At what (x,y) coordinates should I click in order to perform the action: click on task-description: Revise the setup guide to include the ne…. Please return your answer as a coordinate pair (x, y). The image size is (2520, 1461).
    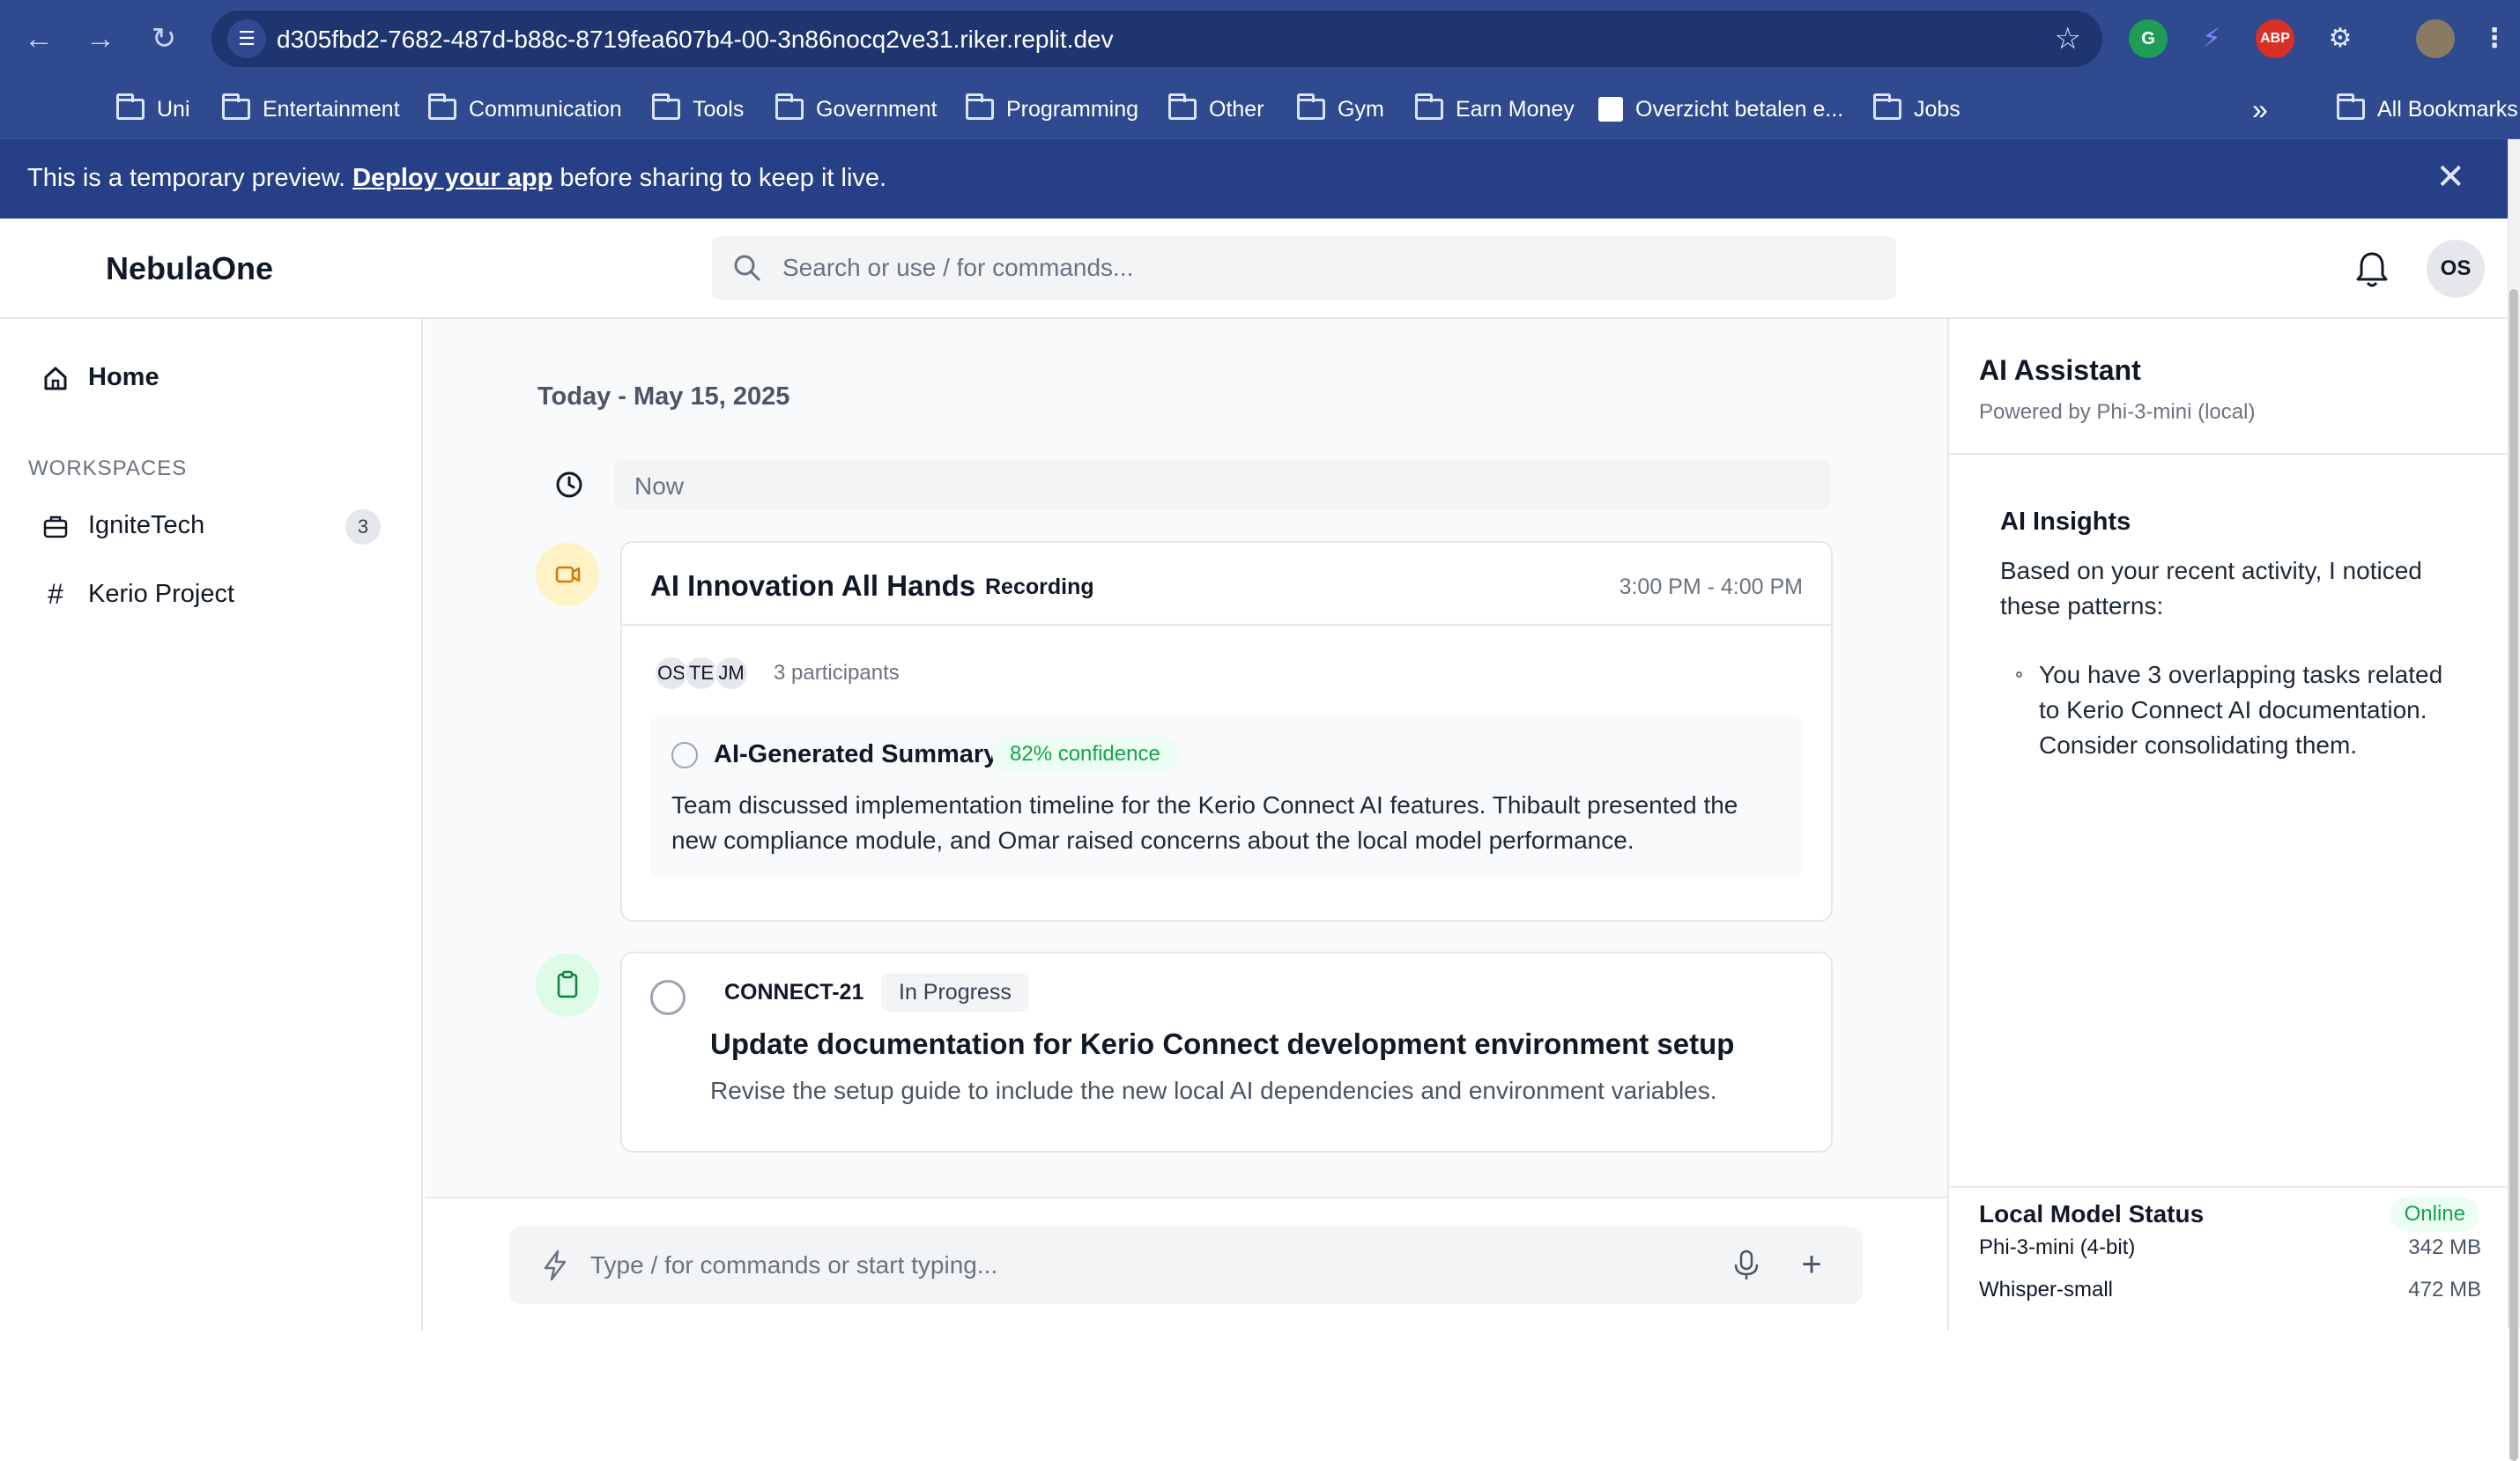
    Looking at the image, I should click on (1213, 1090).